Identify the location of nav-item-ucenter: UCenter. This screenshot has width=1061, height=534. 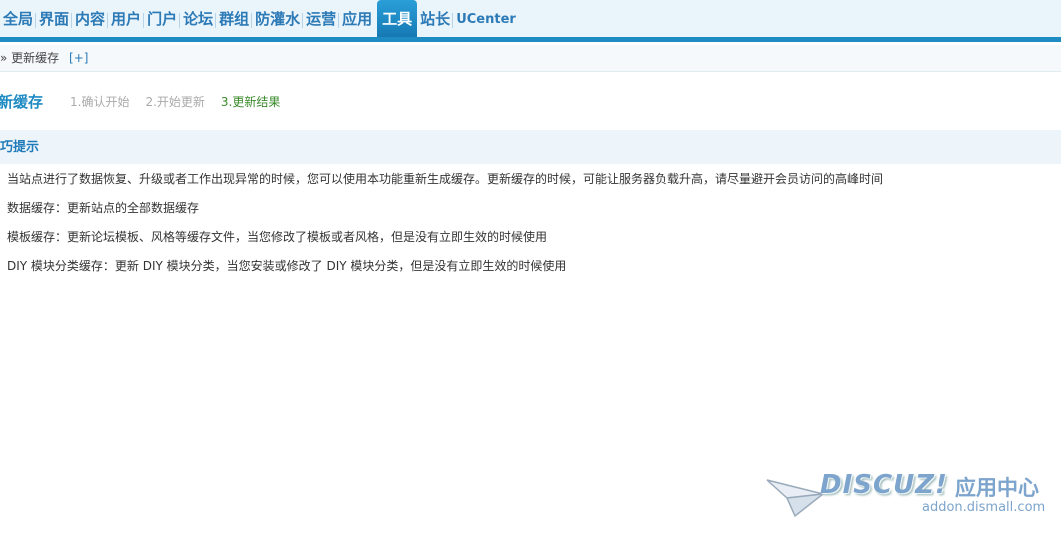
(485, 18).